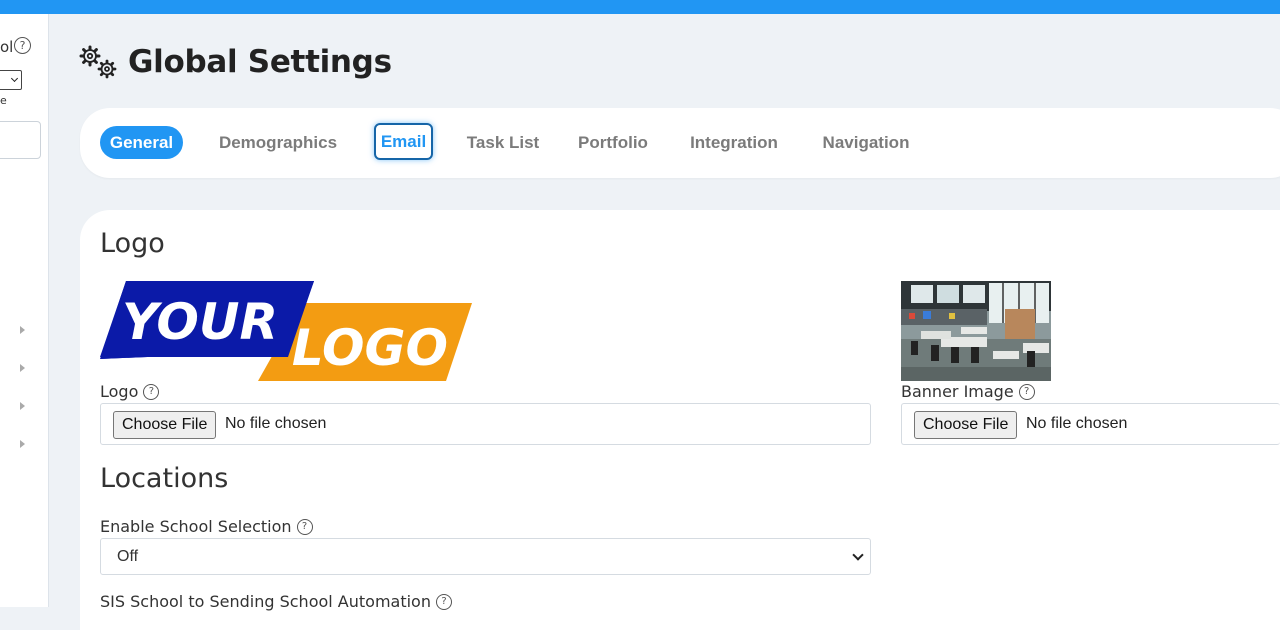 This screenshot has height=630, width=1280. I want to click on banner-help-icon: ?, so click(1026, 391).